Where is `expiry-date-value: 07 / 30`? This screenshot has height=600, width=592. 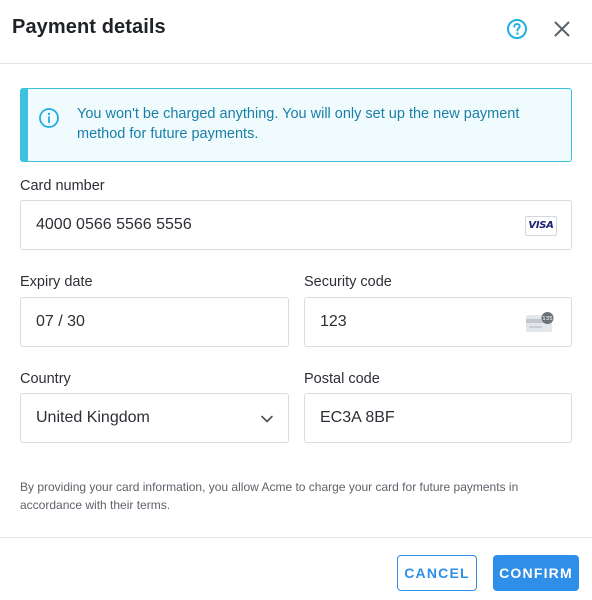 expiry-date-value: 07 / 30 is located at coordinates (60, 321).